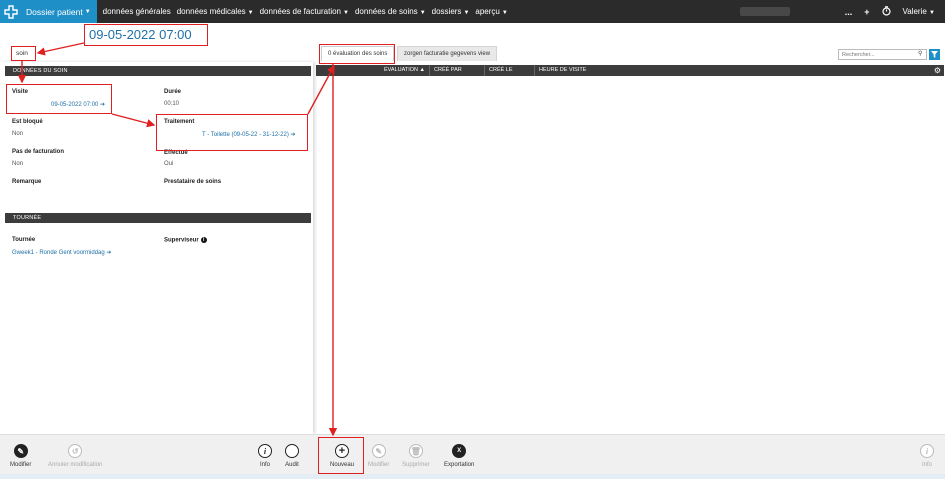  I want to click on modifier-button: ✎ Modifier, so click(20, 456).